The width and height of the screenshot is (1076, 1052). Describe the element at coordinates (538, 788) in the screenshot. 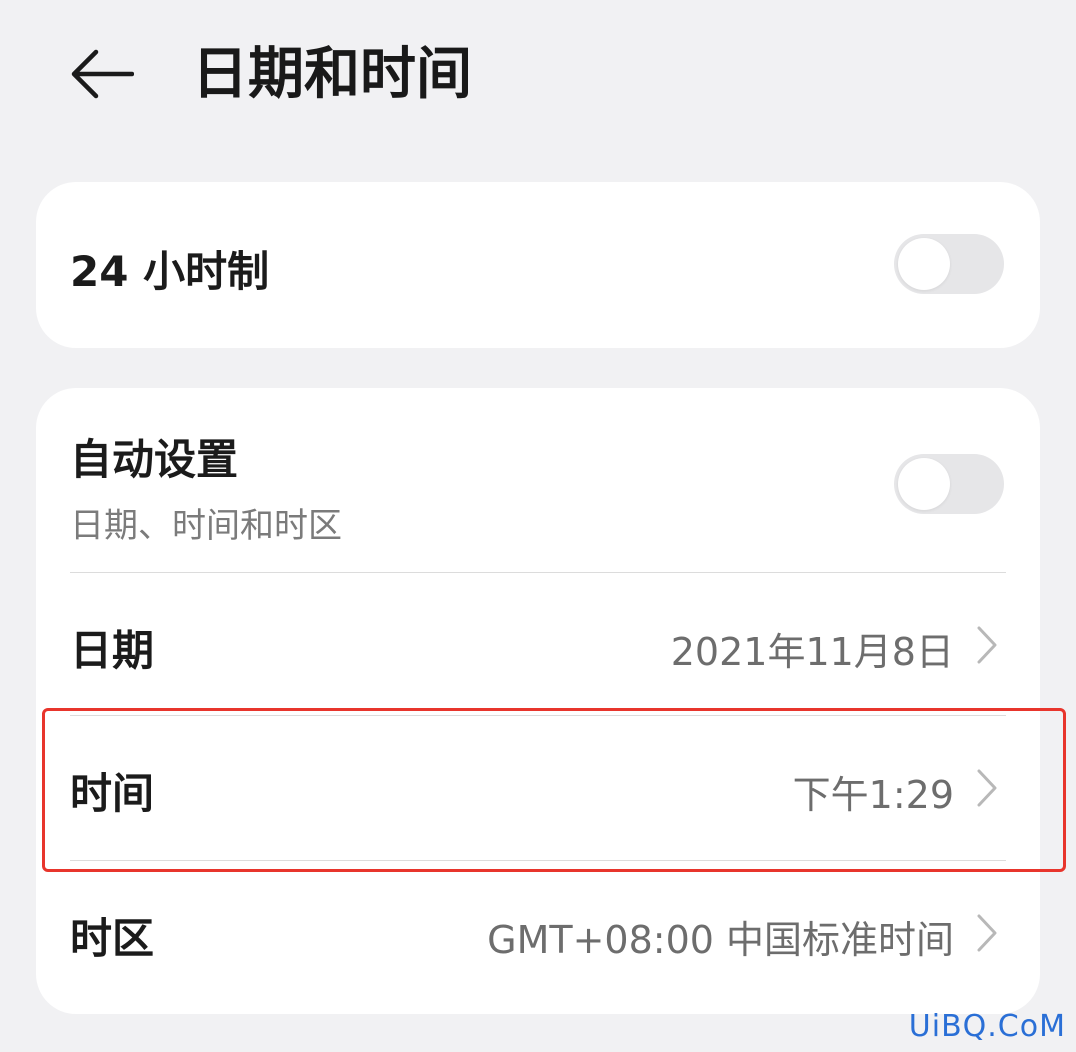

I see `time-row: 时间 下午1:29` at that location.